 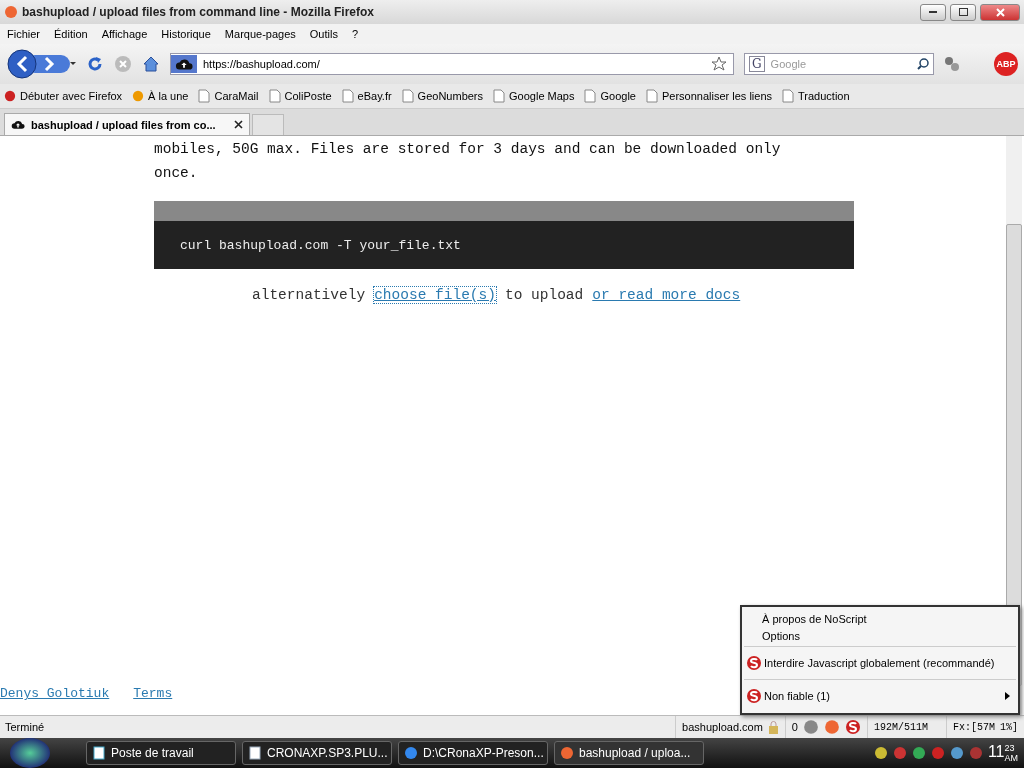 What do you see at coordinates (468, 161) in the screenshot?
I see `intro-paragraph: mobiles, 50G max. Files are stored for 3 days and can be downloaded only once.` at bounding box center [468, 161].